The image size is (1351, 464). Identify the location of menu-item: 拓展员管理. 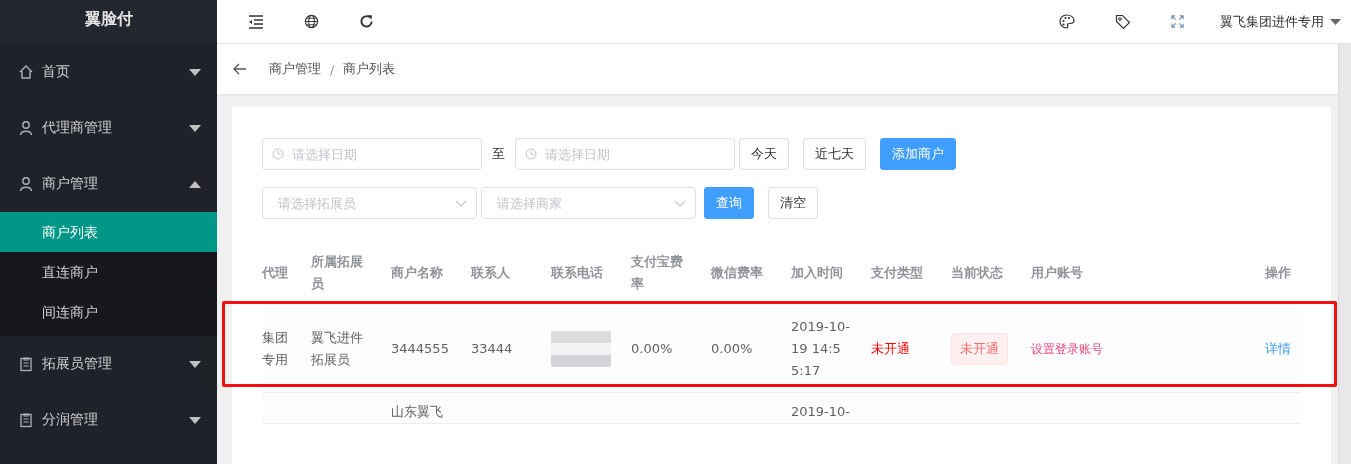
(108, 364).